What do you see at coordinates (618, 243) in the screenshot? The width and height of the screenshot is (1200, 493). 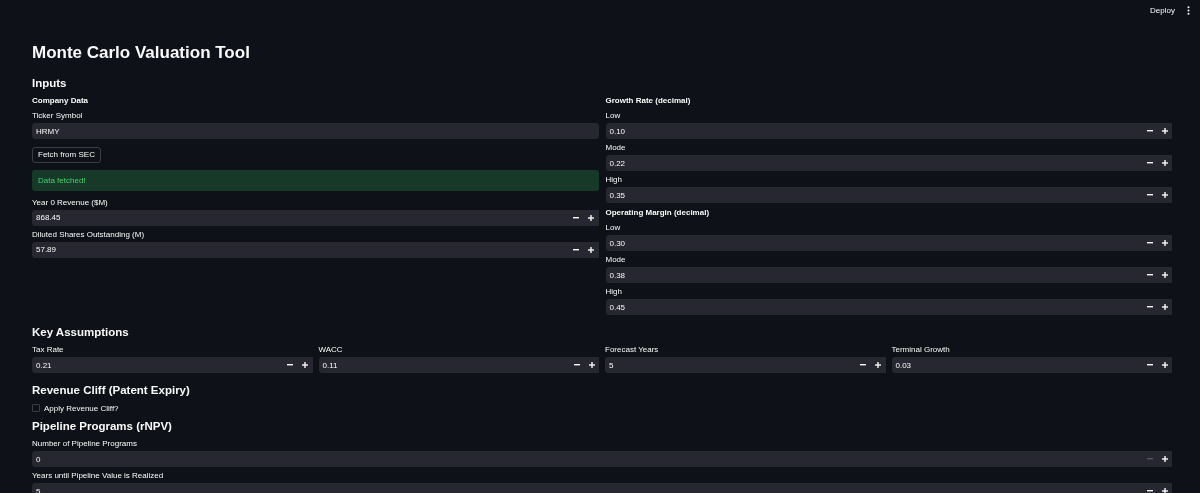 I see `input-value: 0.30` at bounding box center [618, 243].